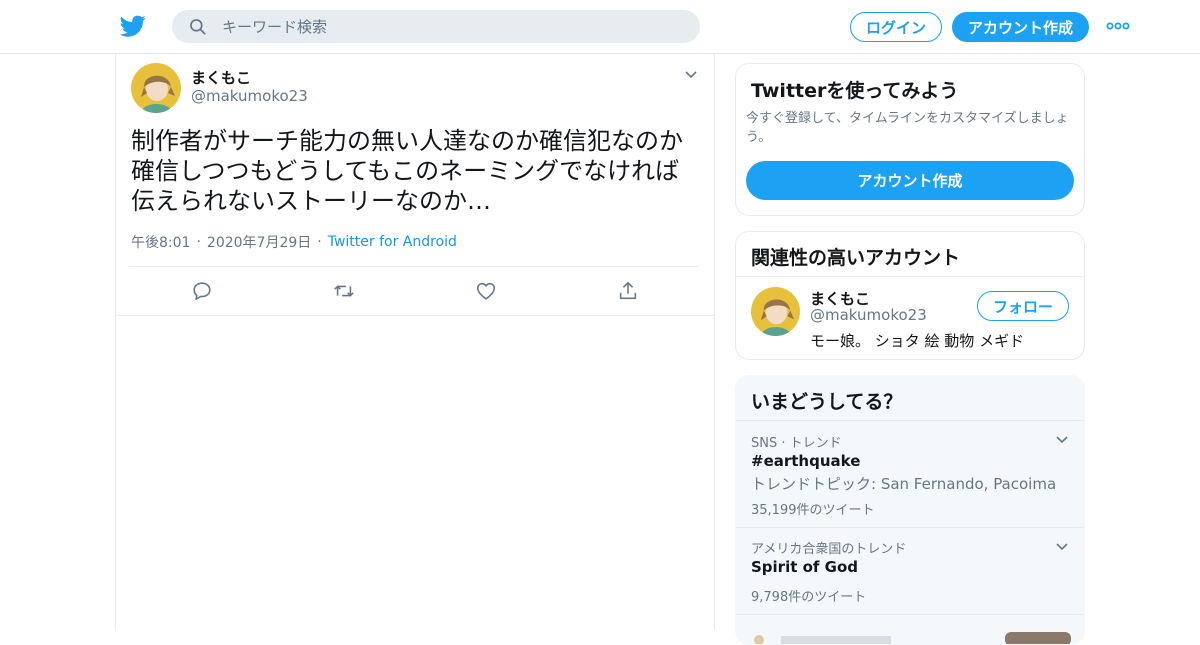 The width and height of the screenshot is (1200, 645). I want to click on tweet-source: Twitter for Android, so click(392, 242).